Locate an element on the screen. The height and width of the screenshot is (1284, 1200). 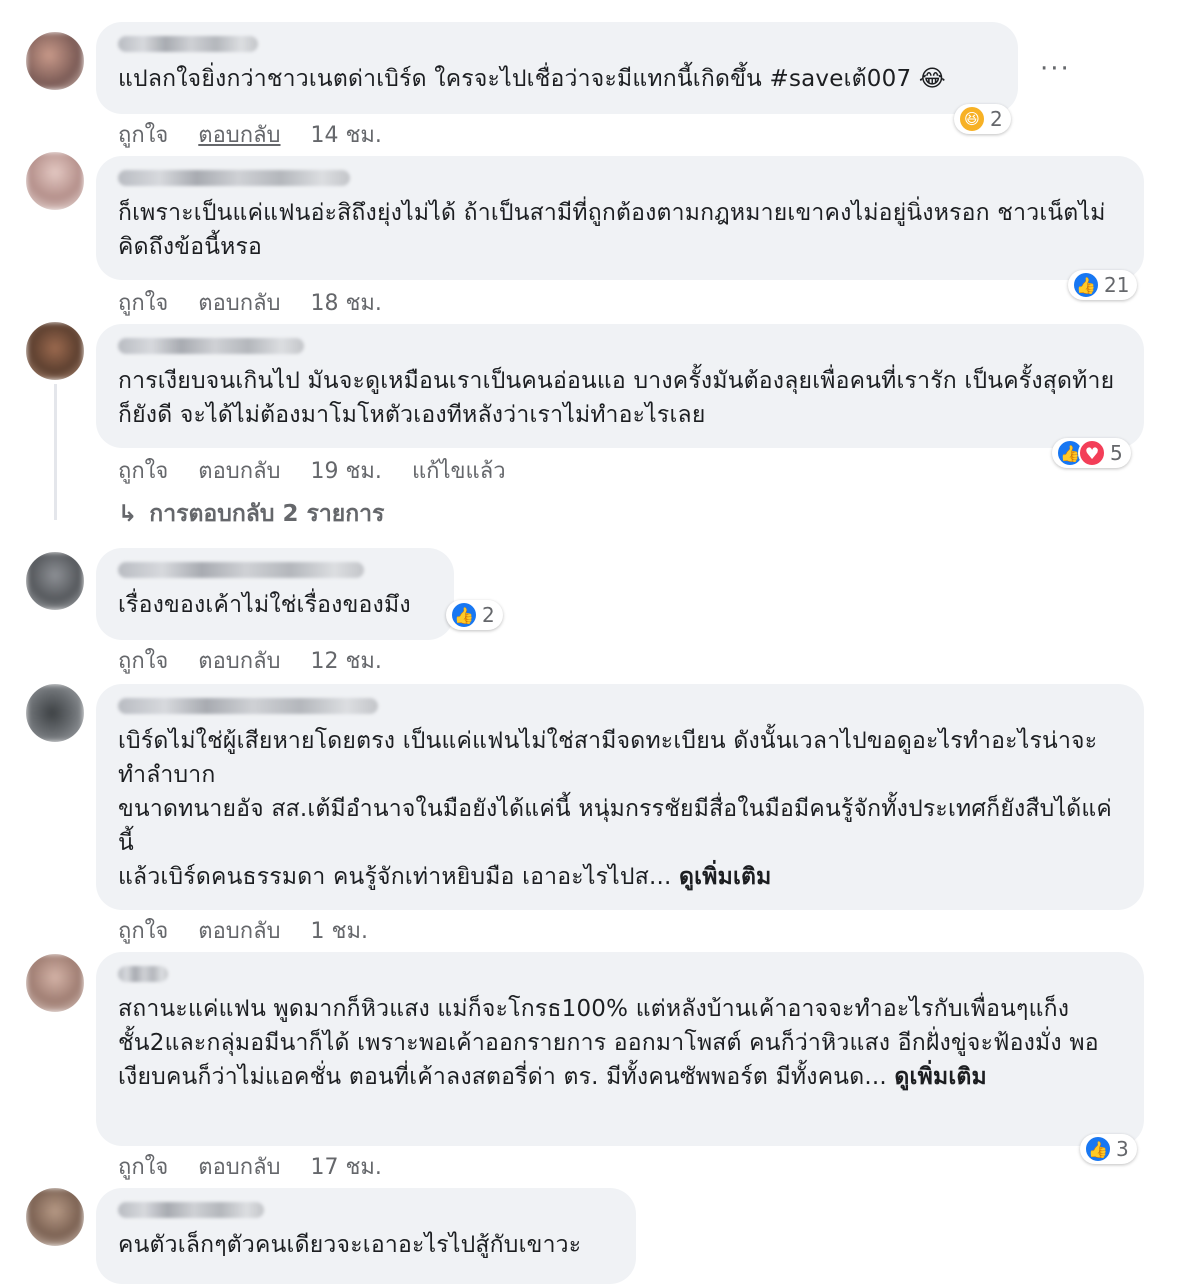
comment-bubble: เรื่องของเค้าไม่ใช่เรื่องของมึง is located at coordinates (275, 594).